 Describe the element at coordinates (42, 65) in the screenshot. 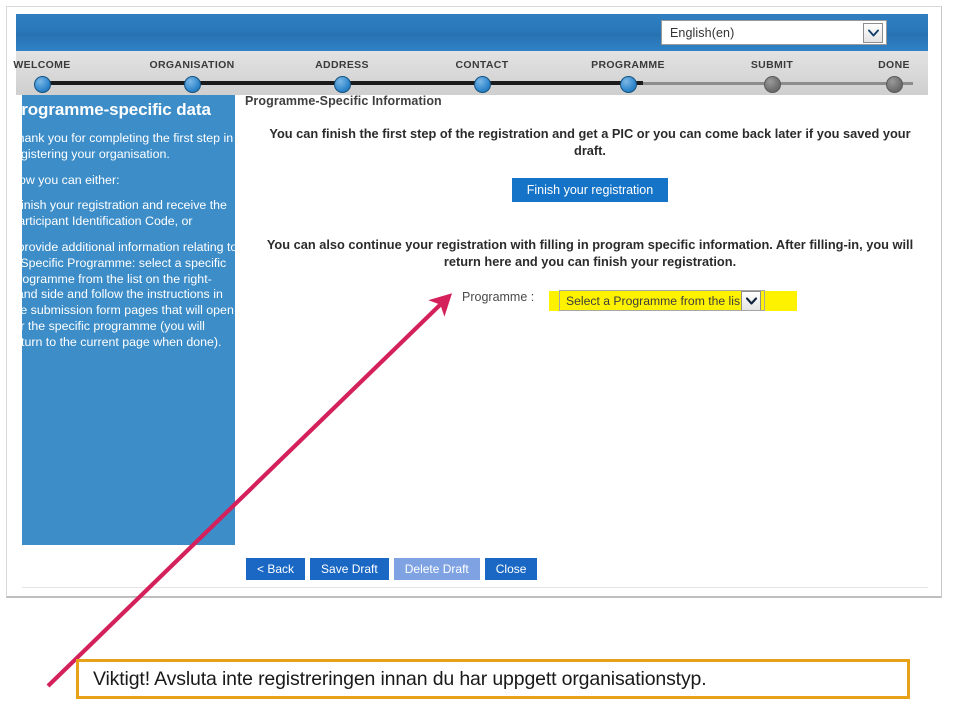

I see `stepper-step-label: WELCOME` at that location.